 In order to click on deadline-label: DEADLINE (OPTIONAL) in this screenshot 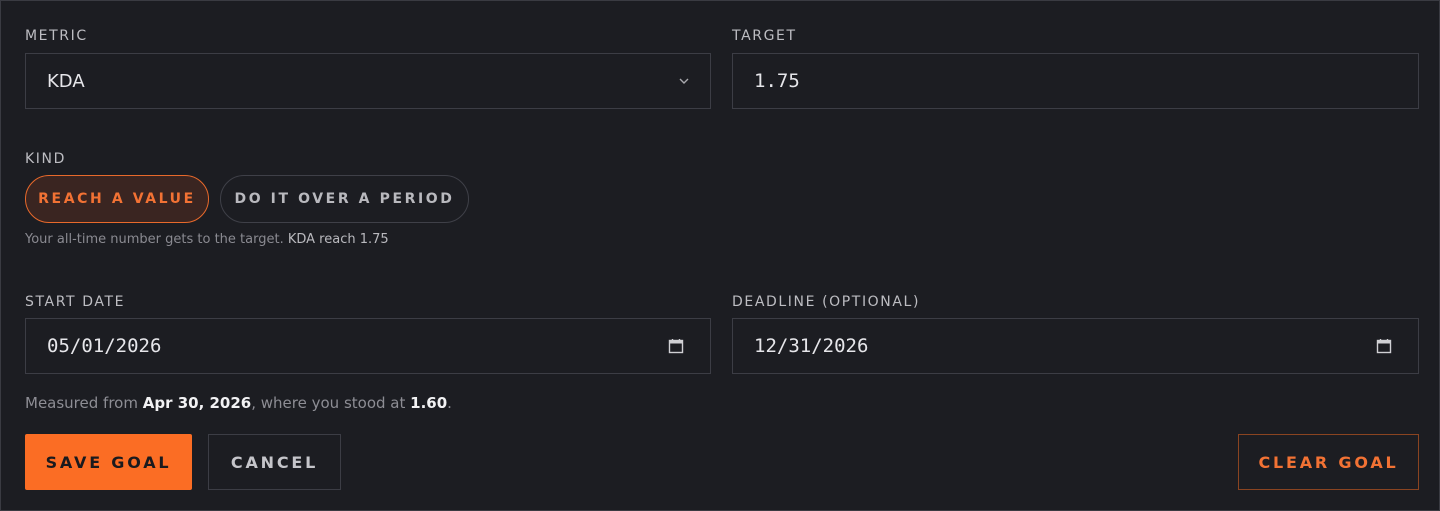, I will do `click(826, 302)`.